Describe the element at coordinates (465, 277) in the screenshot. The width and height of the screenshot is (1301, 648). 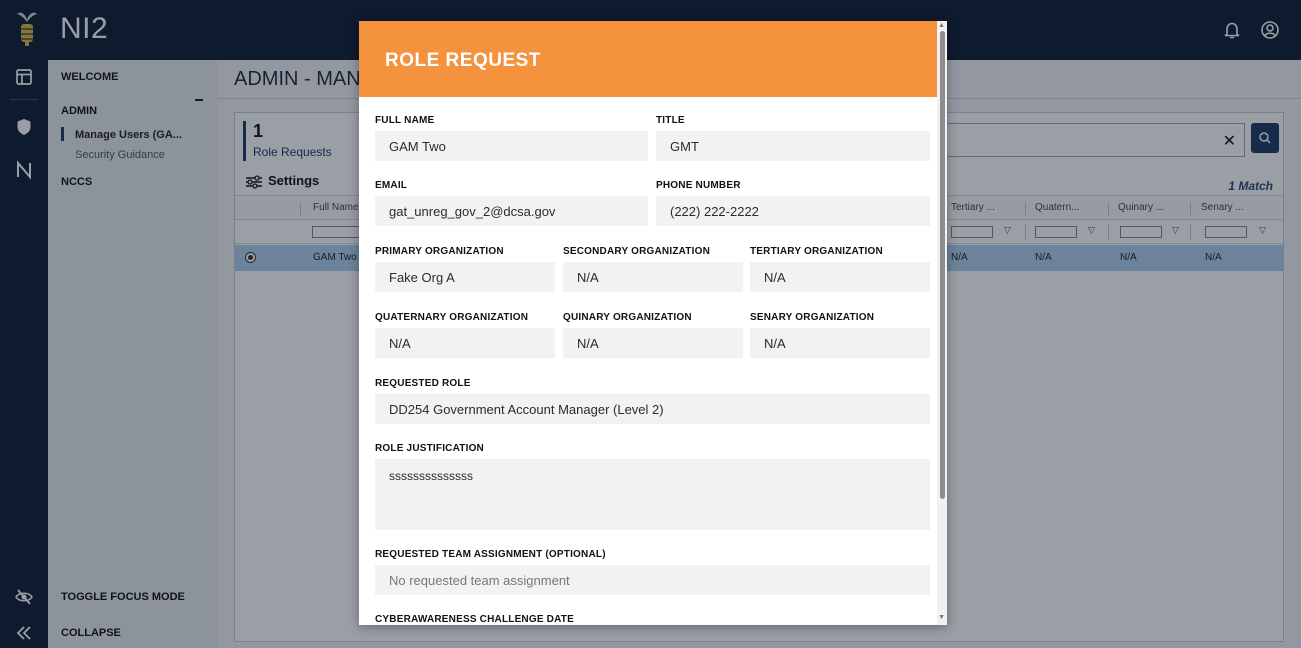
I see `primary-org-value: Fake Org A` at that location.